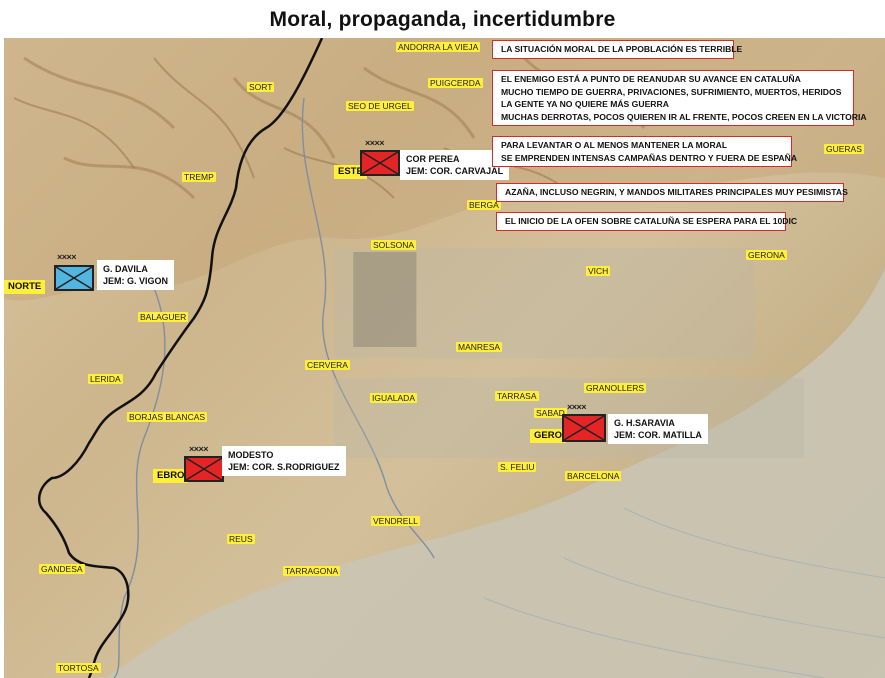  Describe the element at coordinates (105, 379) in the screenshot. I see `place-lerida: LERIDA` at that location.